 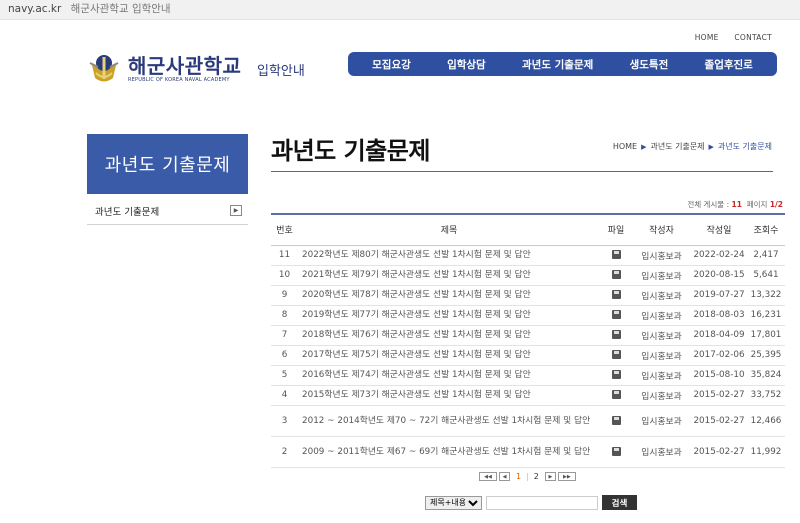 What do you see at coordinates (453, 502) in the screenshot?
I see `search-scope-select: 제목+내용` at bounding box center [453, 502].